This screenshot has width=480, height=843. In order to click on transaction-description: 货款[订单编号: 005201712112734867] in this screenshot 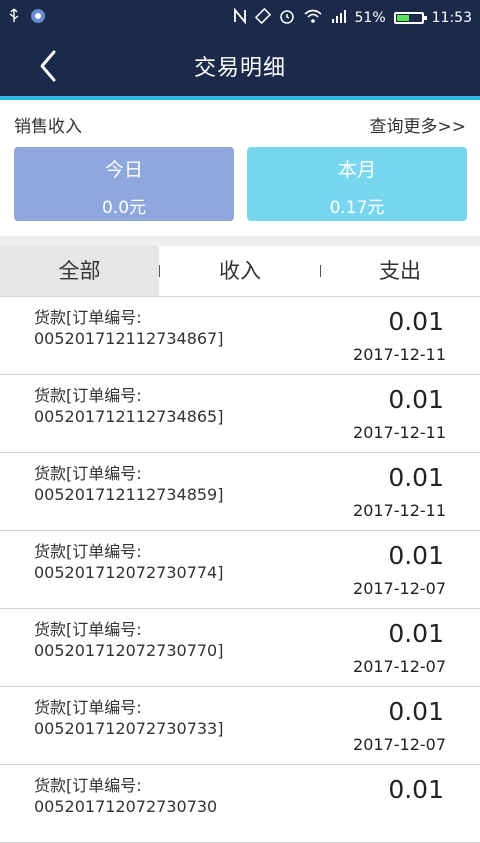, I will do `click(169, 328)`.